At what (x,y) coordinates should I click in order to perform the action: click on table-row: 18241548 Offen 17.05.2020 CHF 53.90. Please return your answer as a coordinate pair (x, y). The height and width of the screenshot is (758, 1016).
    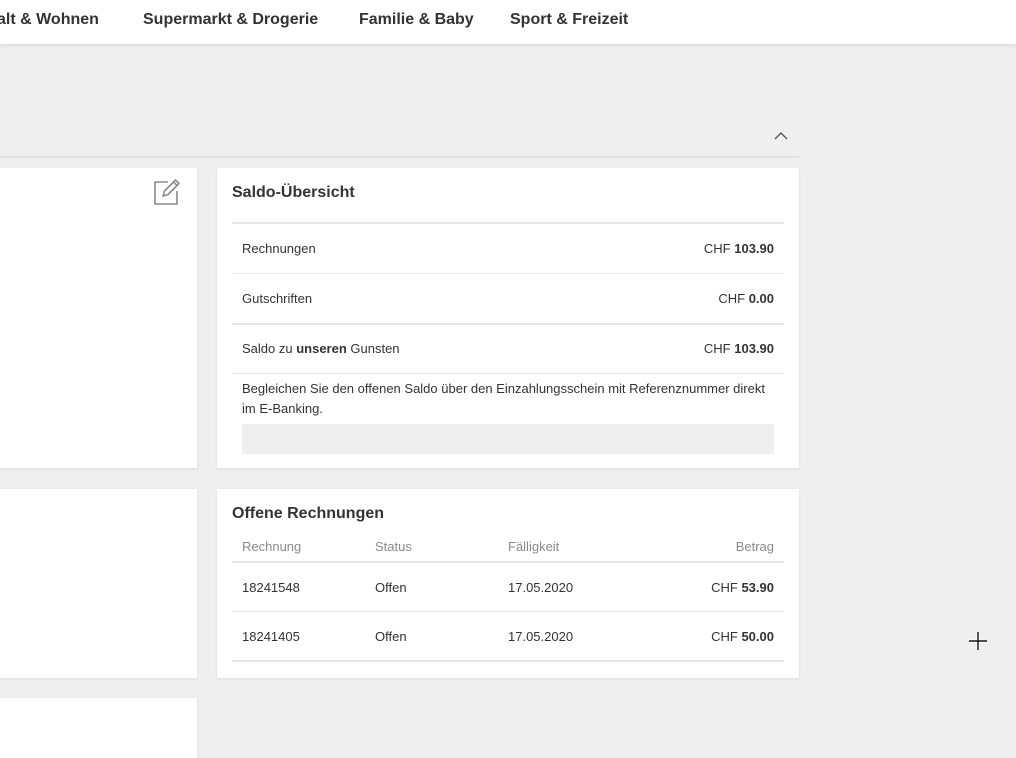
    Looking at the image, I should click on (508, 587).